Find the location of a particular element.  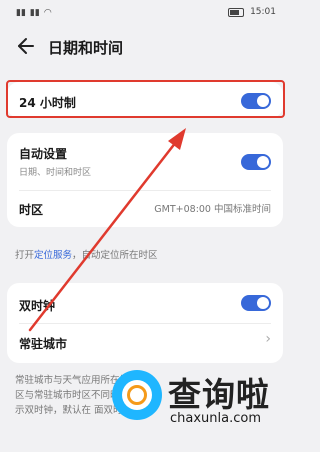

status-time: 15:01 is located at coordinates (263, 12).